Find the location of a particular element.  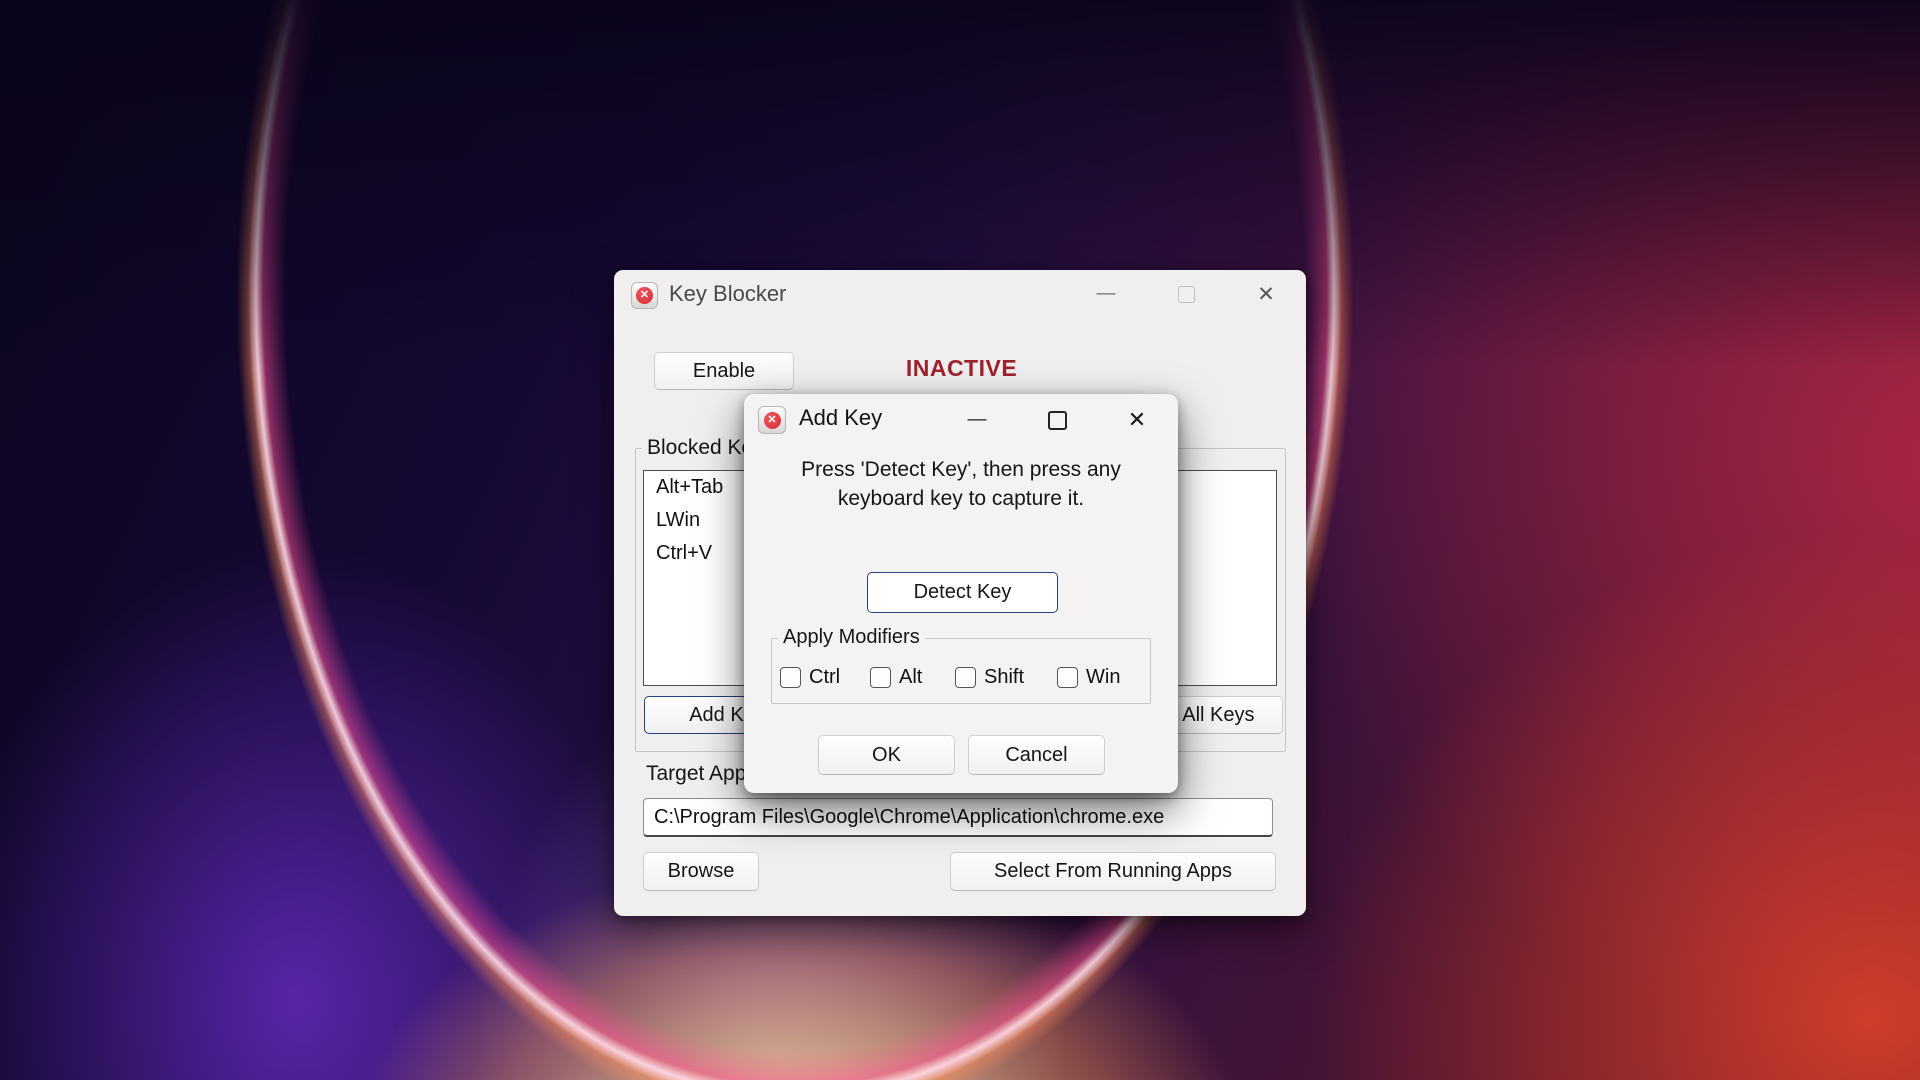

modifier-win: Win is located at coordinates (1088, 677).